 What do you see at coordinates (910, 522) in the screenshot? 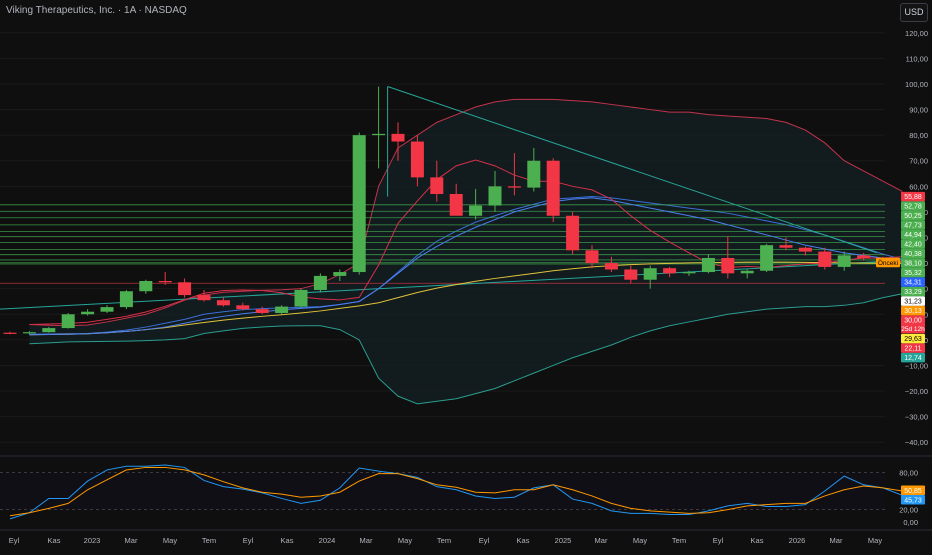
I see `oscillator-tick-label: 0,00` at bounding box center [910, 522].